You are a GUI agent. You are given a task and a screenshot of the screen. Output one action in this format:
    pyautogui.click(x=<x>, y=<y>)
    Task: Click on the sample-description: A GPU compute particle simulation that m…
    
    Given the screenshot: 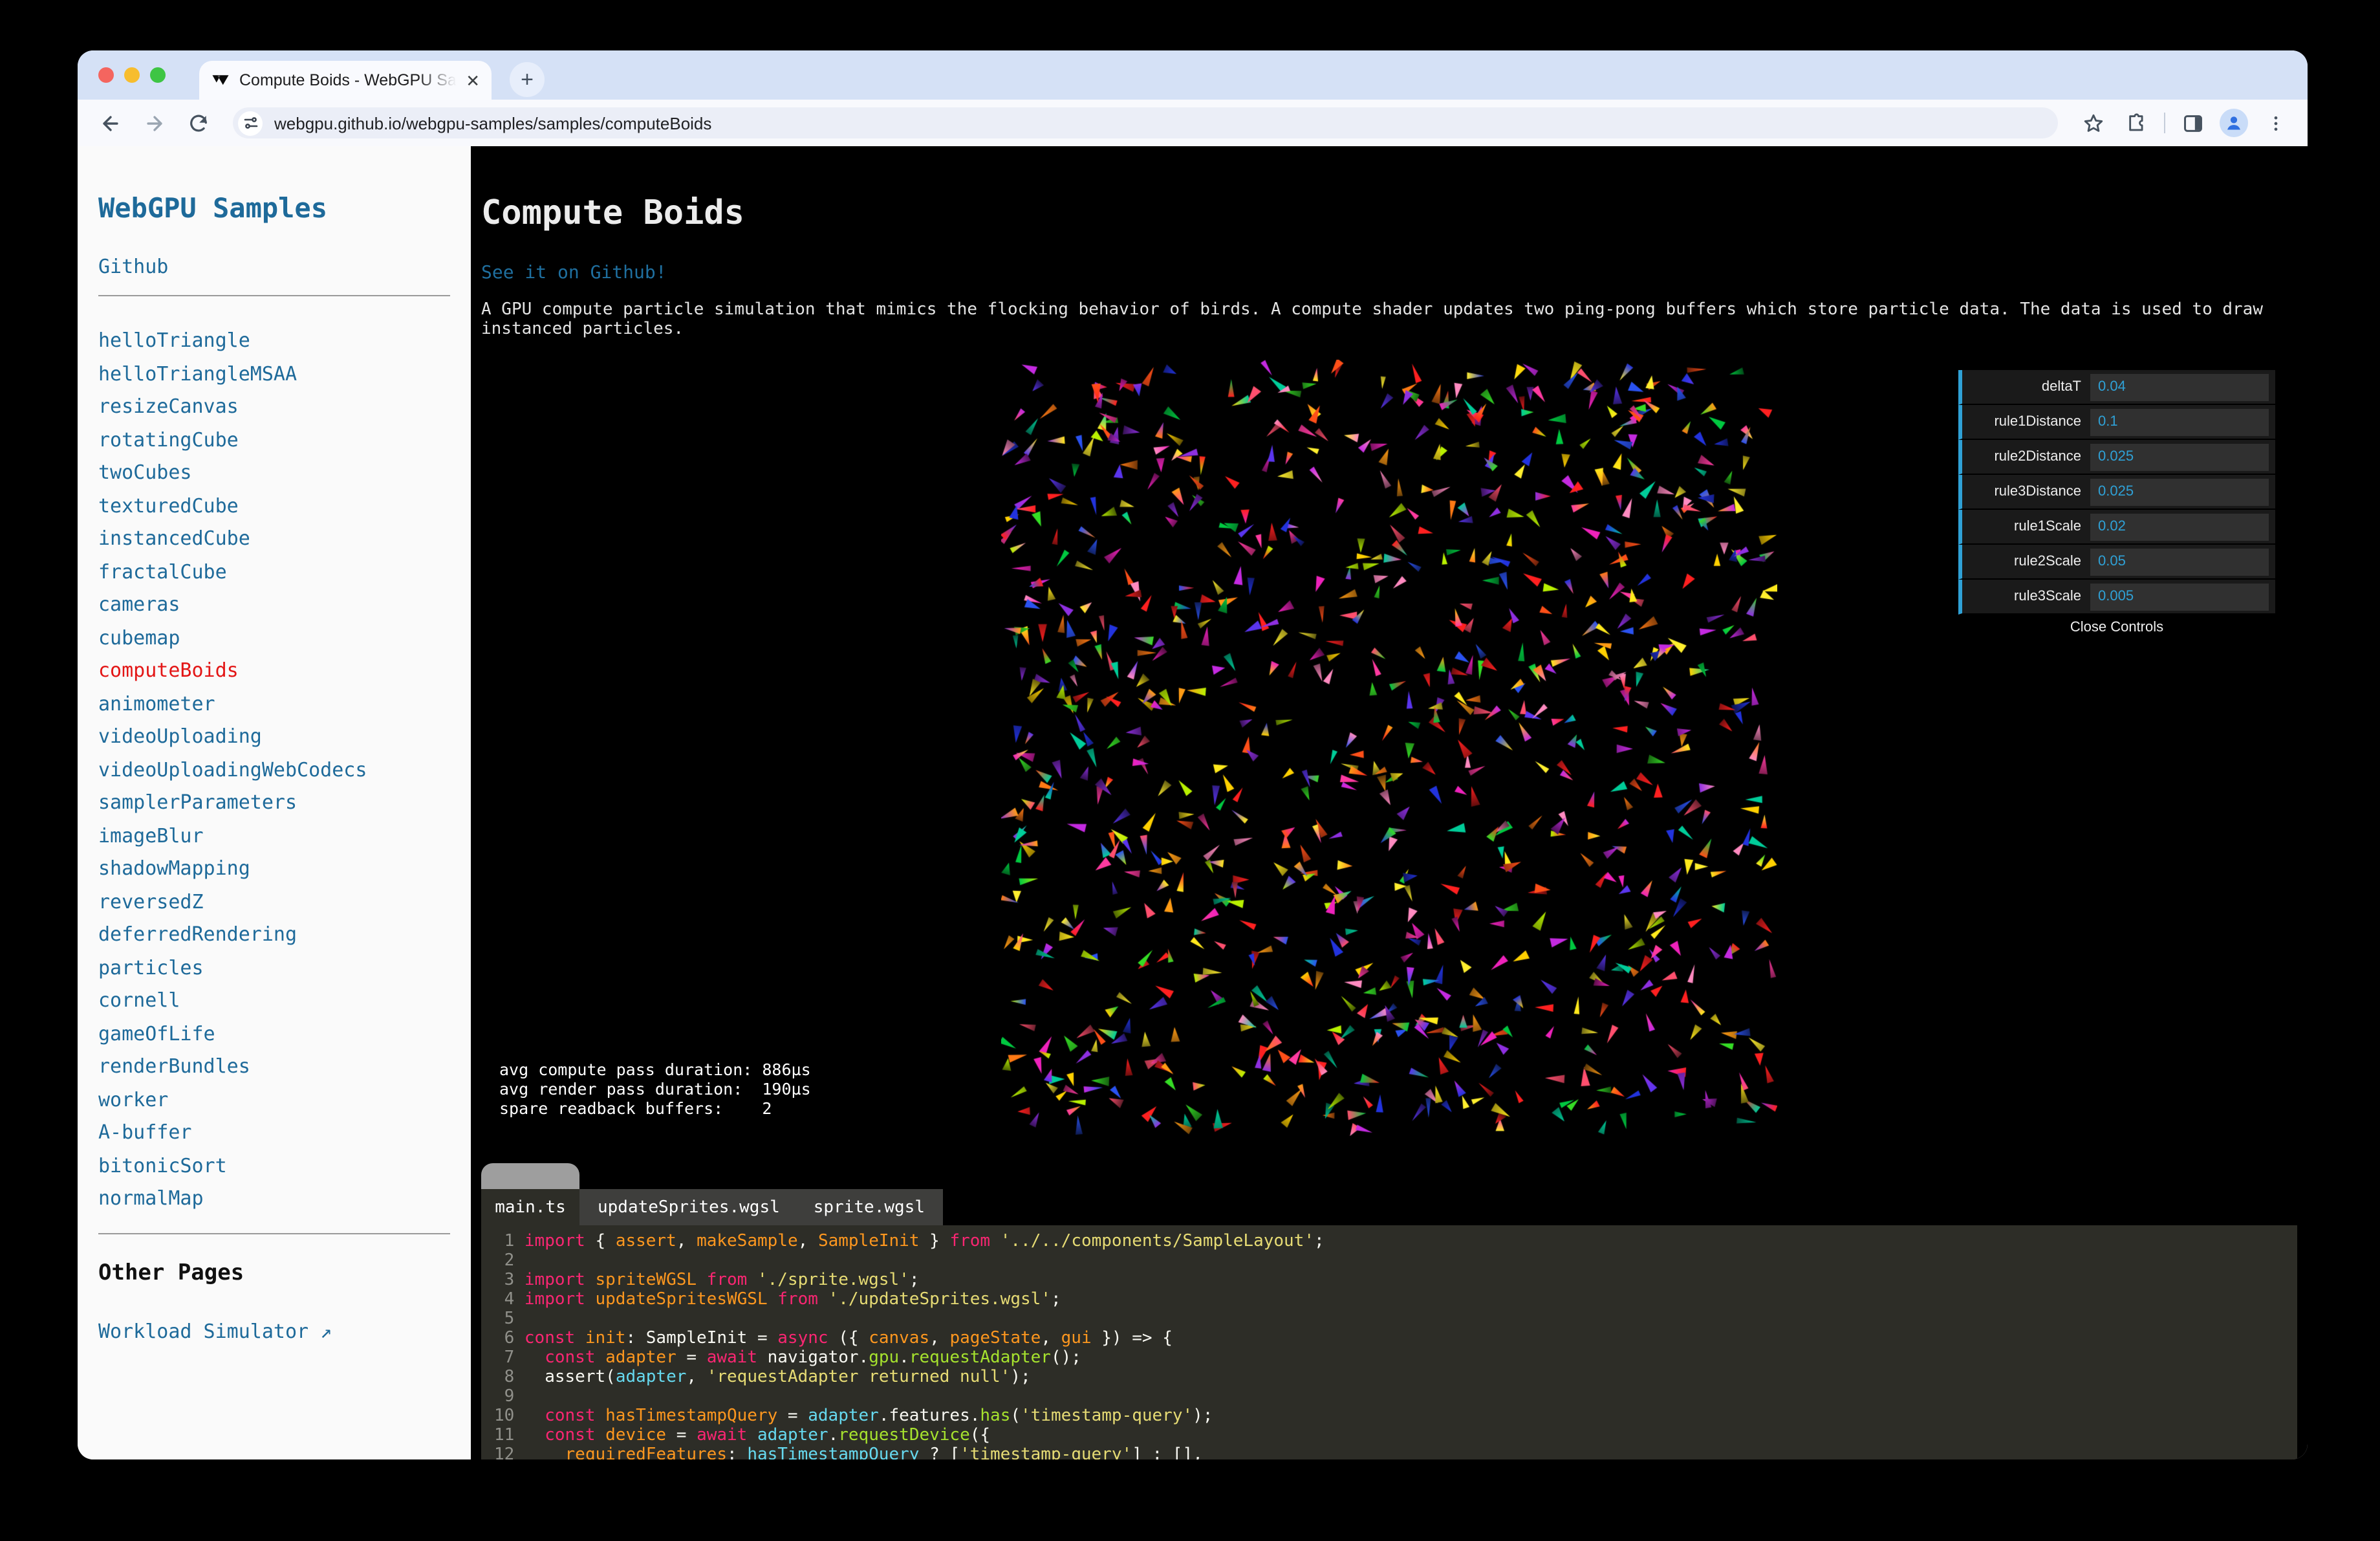 What is the action you would take?
    pyautogui.click(x=1372, y=319)
    